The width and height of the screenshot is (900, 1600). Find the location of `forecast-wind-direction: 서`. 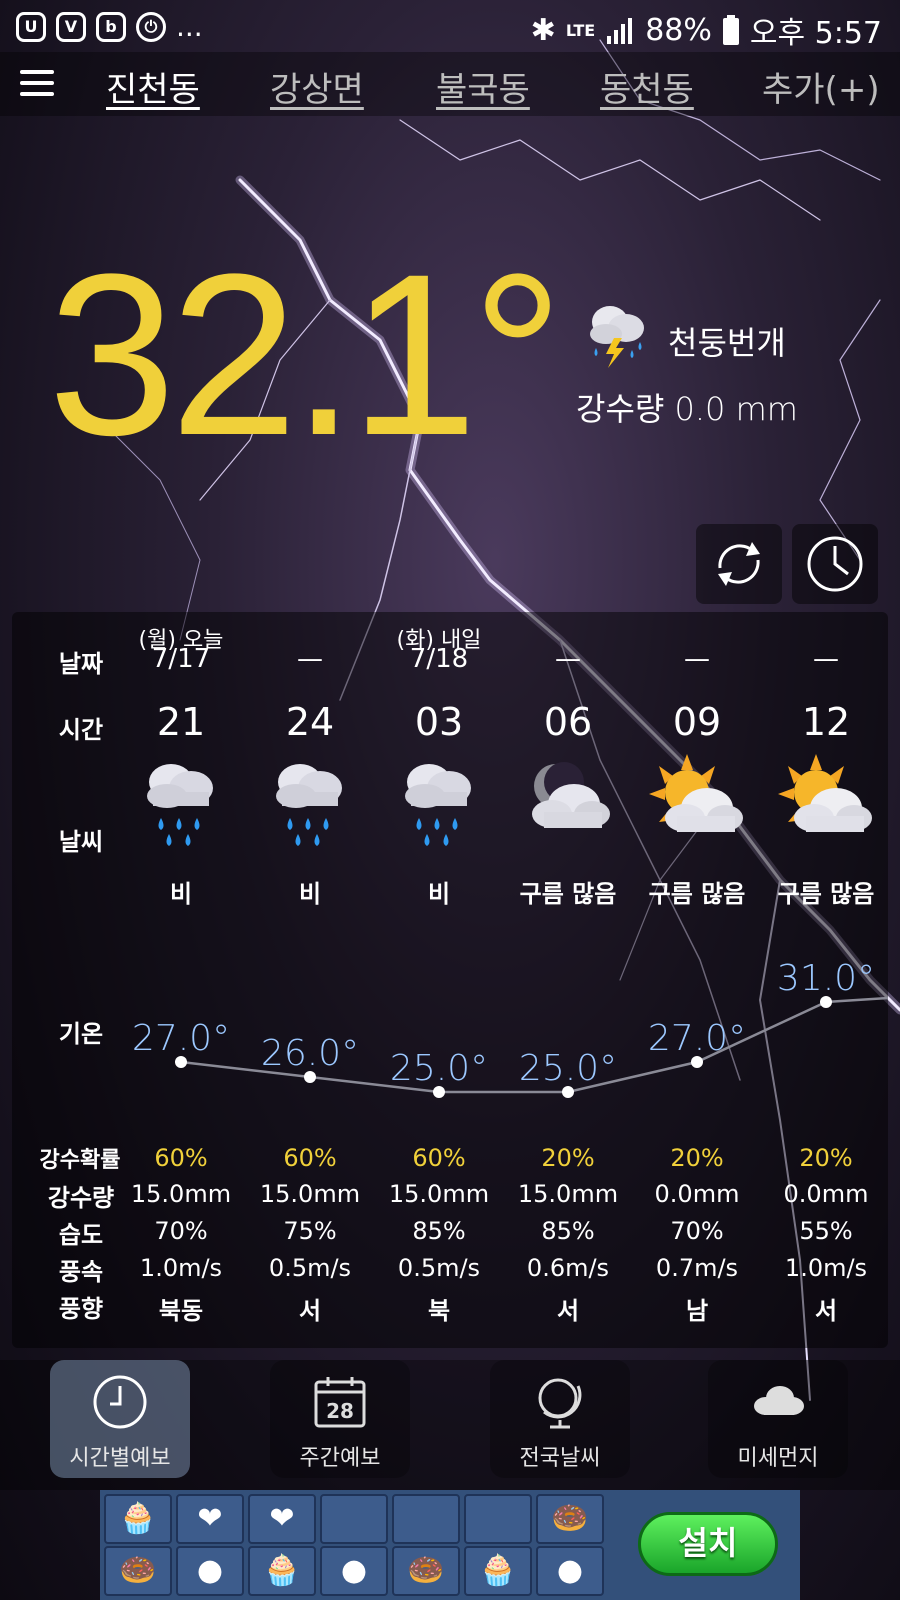

forecast-wind-direction: 서 is located at coordinates (568, 1311).